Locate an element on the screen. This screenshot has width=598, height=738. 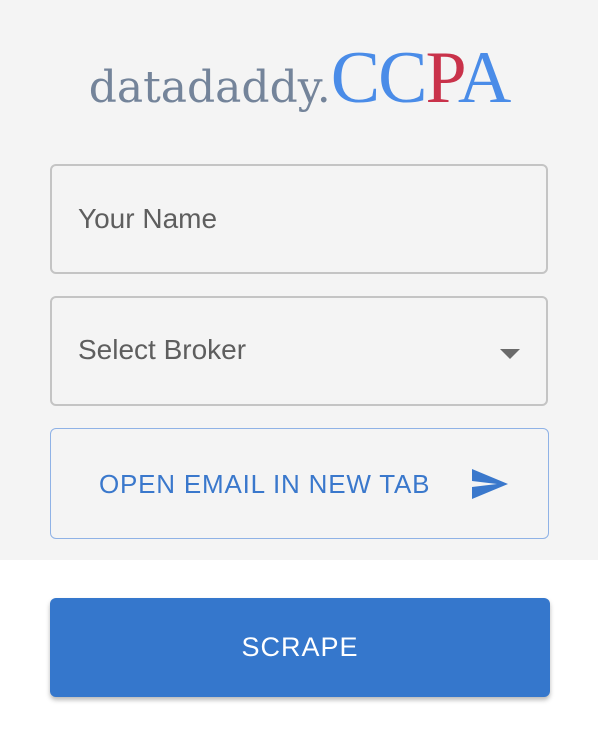
scrape-button-label: SCRAPE is located at coordinates (300, 647).